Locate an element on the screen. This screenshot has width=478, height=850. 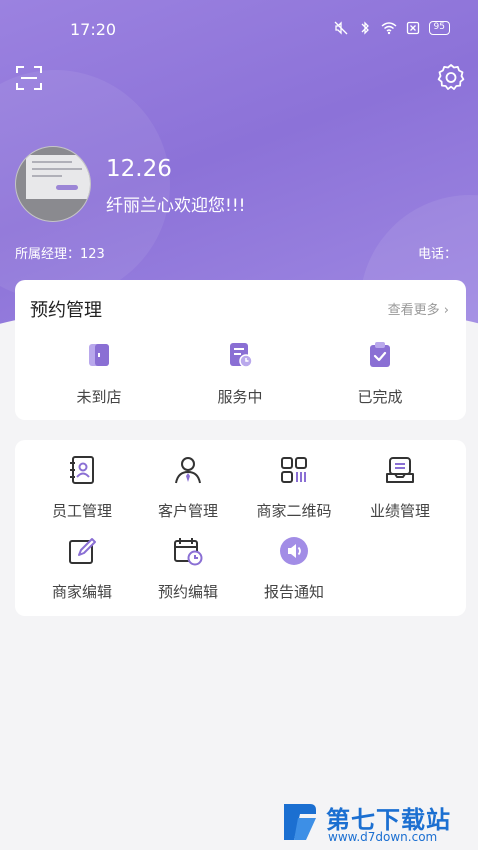
func-label: 商家编辑 is located at coordinates (81, 592).